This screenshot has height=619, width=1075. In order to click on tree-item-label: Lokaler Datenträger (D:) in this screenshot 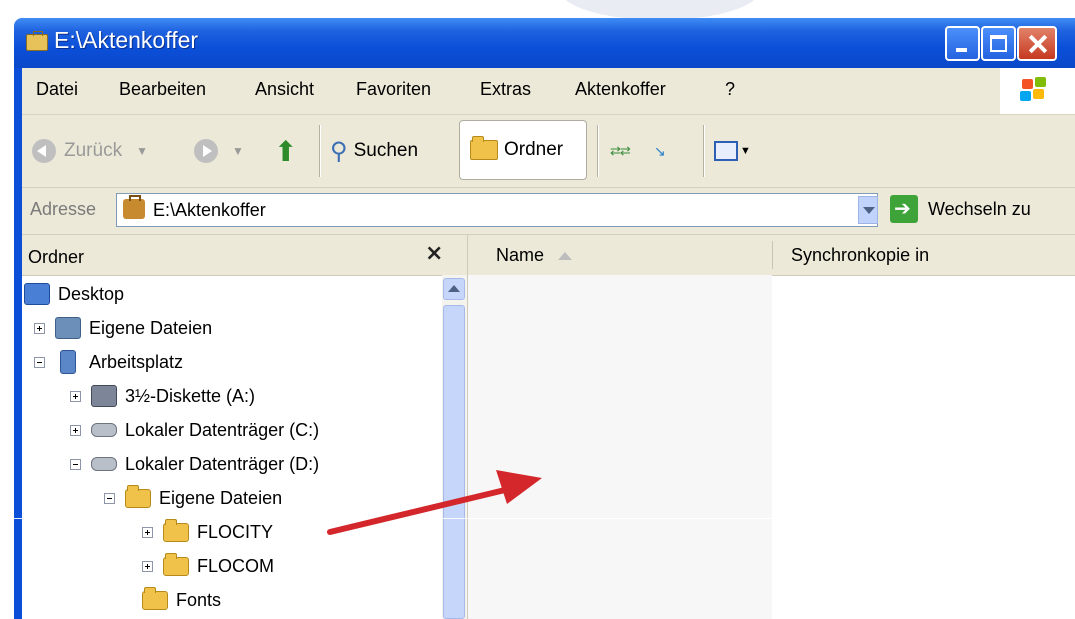, I will do `click(222, 463)`.